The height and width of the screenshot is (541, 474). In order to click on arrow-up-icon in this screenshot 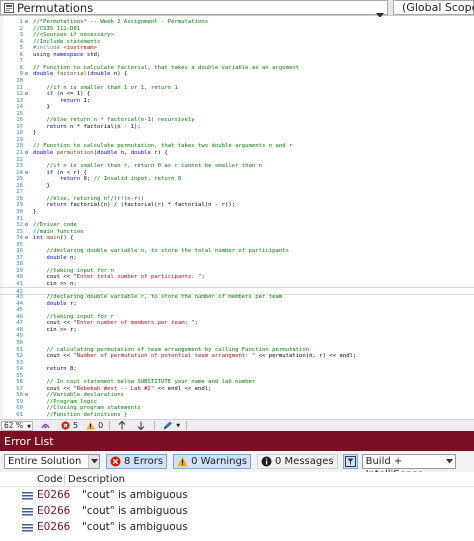, I will do `click(122, 425)`.